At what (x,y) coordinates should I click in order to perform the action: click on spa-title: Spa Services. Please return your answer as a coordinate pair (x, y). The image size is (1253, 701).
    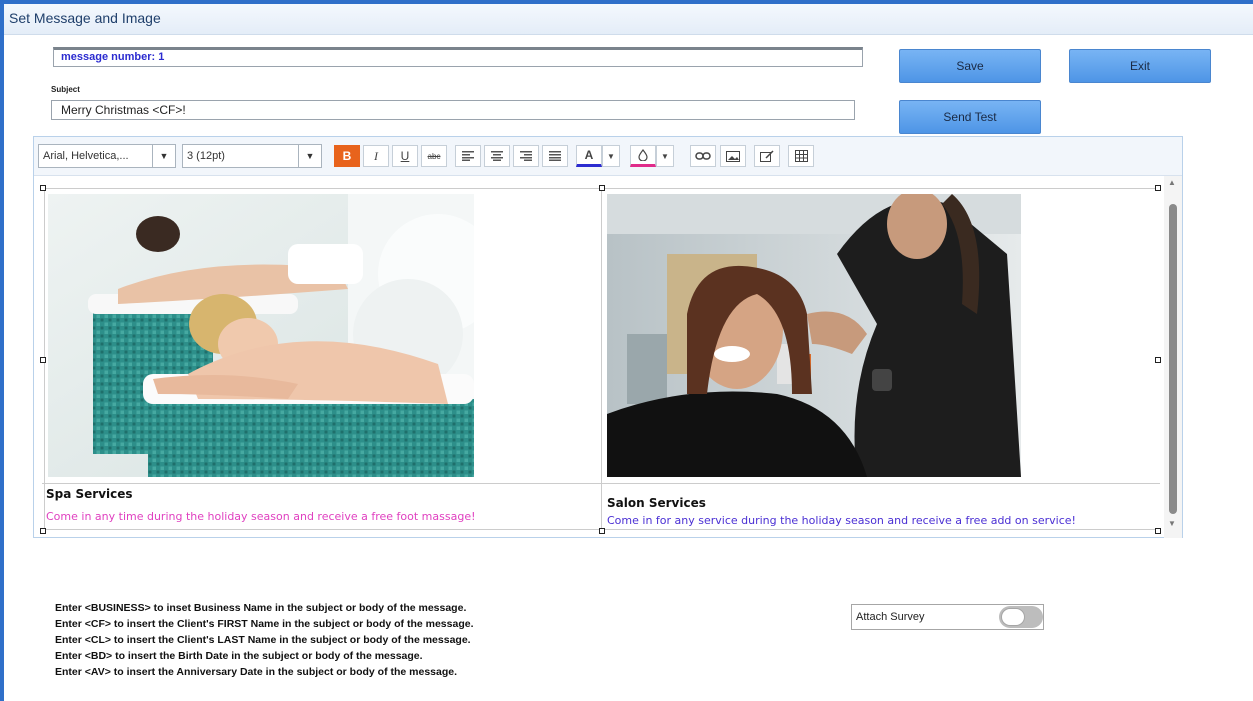
    Looking at the image, I should click on (89, 494).